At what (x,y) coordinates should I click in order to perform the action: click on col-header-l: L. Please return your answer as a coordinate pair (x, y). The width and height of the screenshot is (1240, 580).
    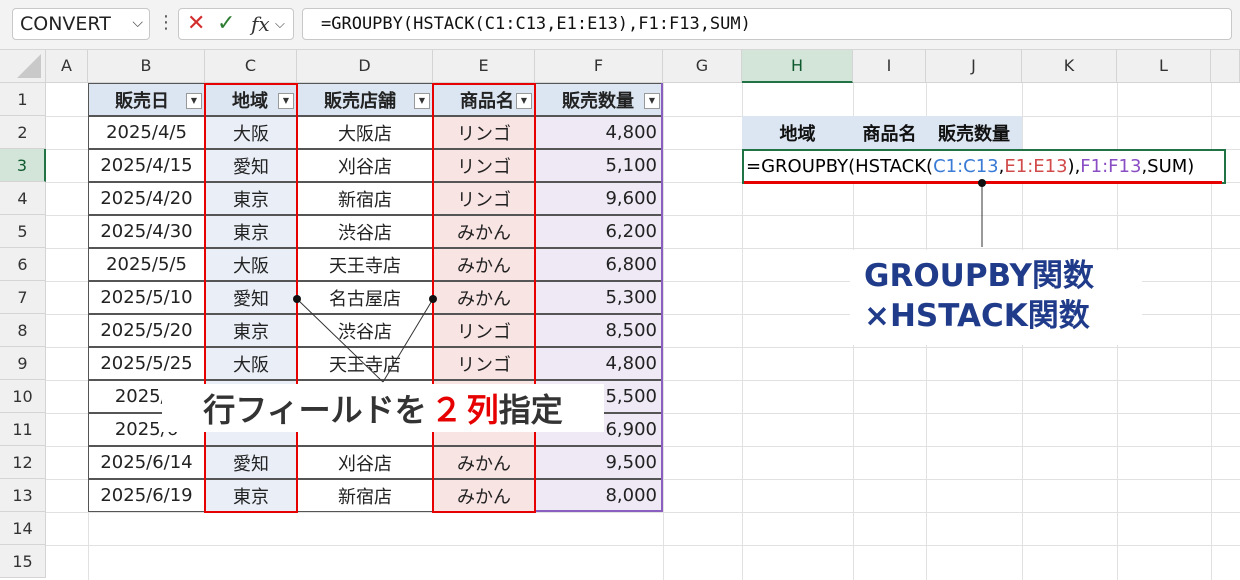
    Looking at the image, I should click on (1164, 66).